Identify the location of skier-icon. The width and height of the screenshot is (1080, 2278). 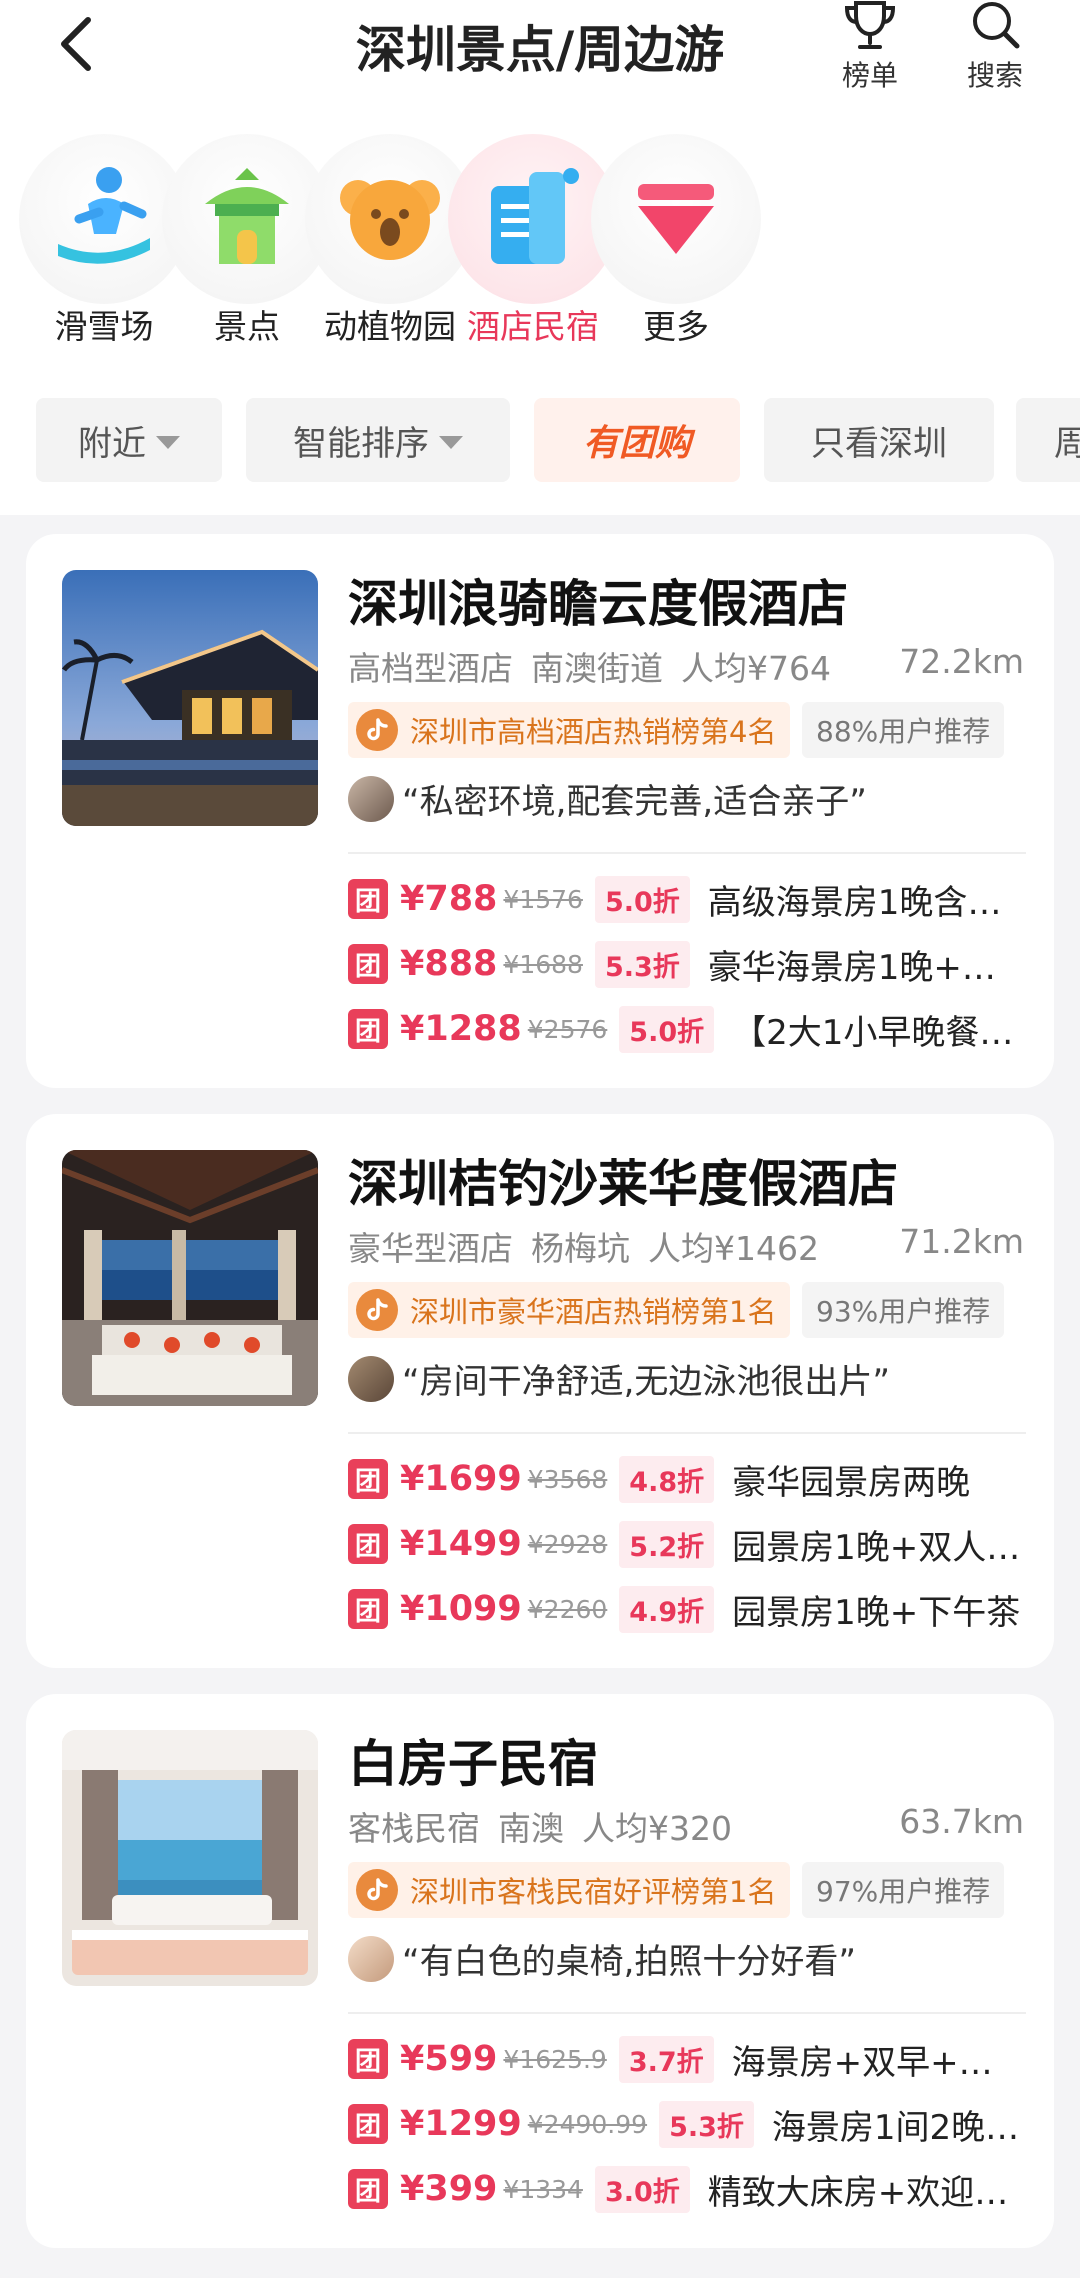
(104, 215).